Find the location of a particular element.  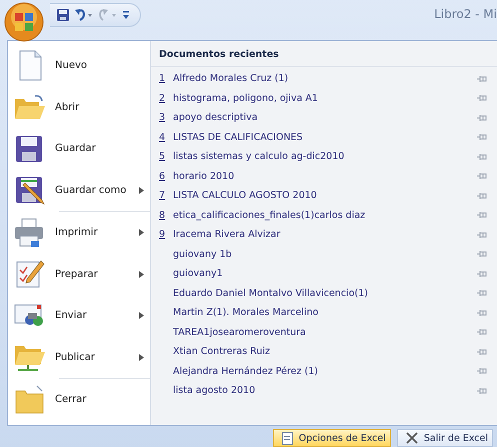

recent-document: 9 Iracema Rivera Alvizar is located at coordinates (324, 234).